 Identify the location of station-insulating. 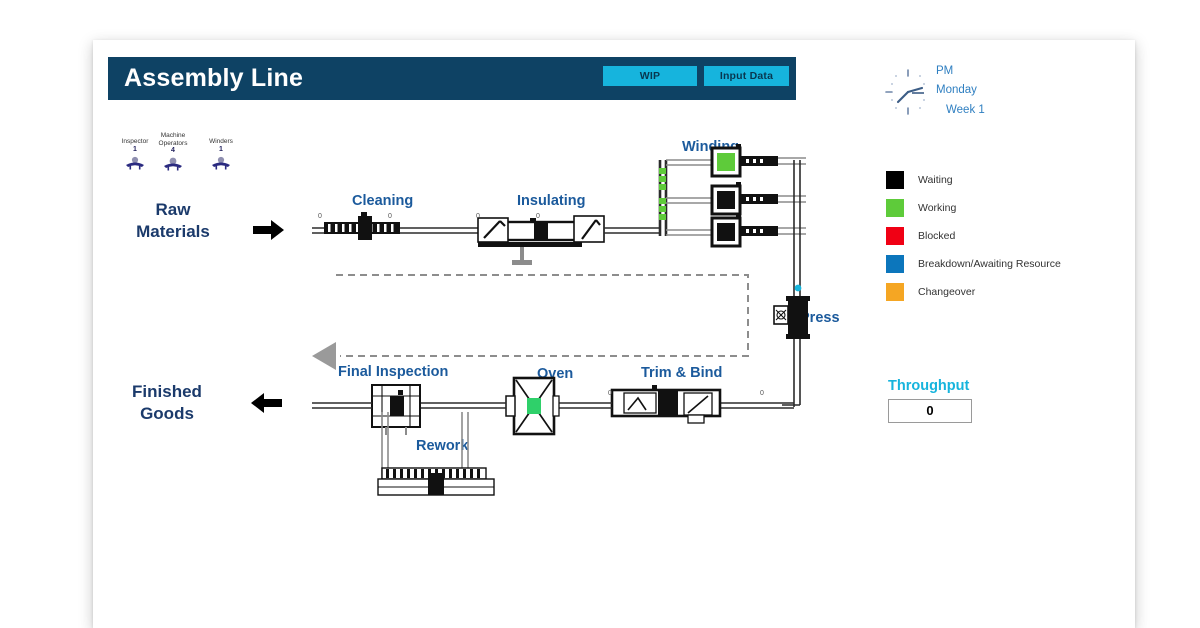
(541, 240).